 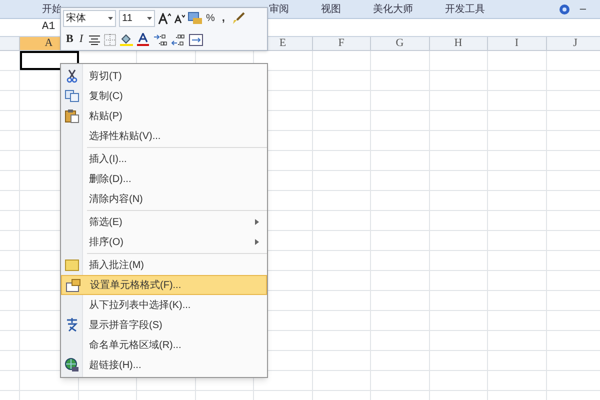 What do you see at coordinates (81, 39) in the screenshot?
I see `italic-button: I` at bounding box center [81, 39].